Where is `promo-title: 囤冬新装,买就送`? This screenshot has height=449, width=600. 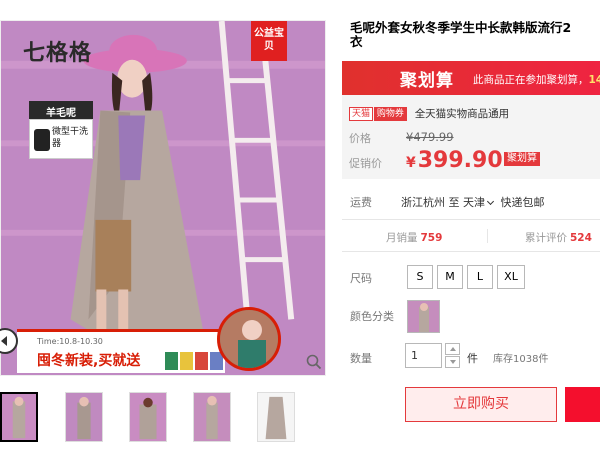 promo-title: 囤冬新装,买就送 is located at coordinates (89, 361).